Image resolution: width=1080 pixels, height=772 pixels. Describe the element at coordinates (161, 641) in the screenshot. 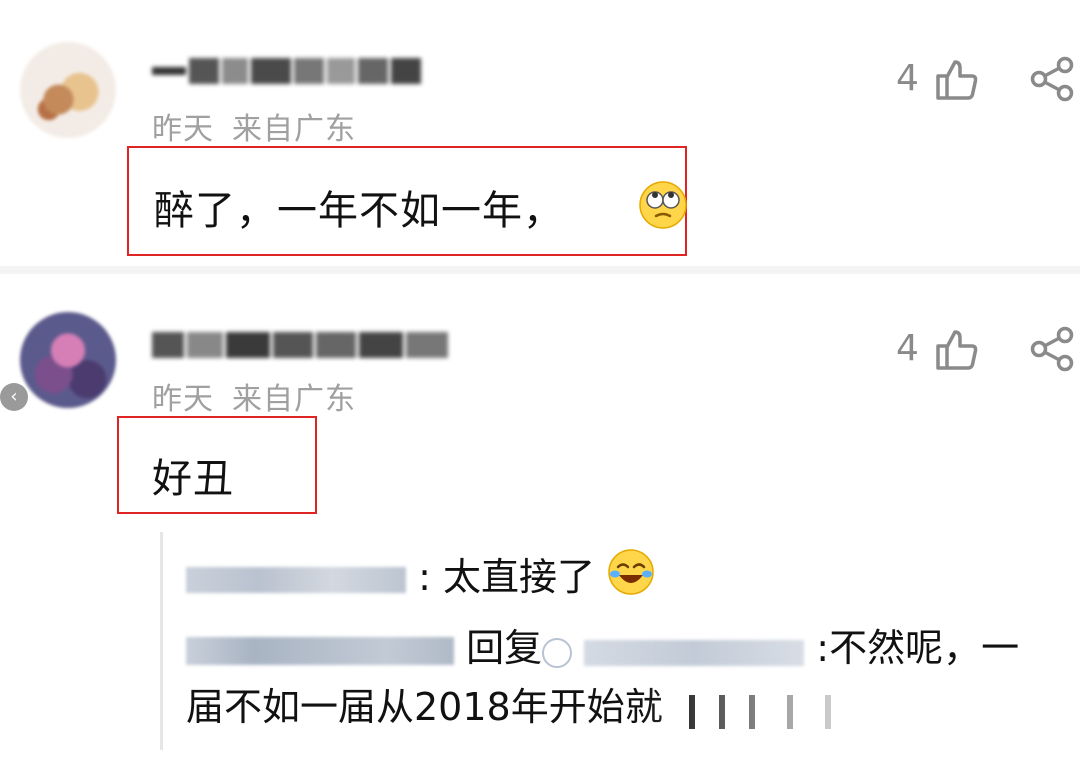

I see `reply-quote-bar` at that location.